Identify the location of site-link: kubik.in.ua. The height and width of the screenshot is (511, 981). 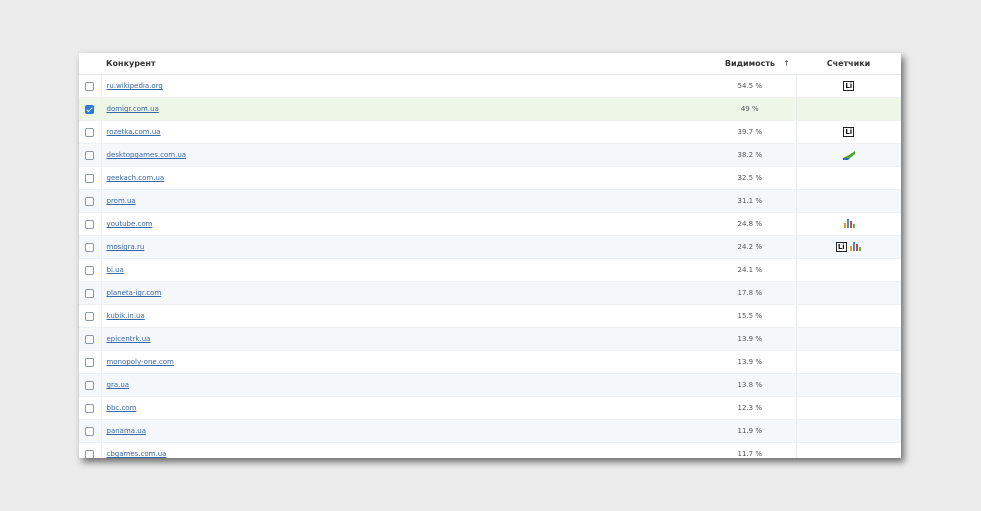
(126, 316).